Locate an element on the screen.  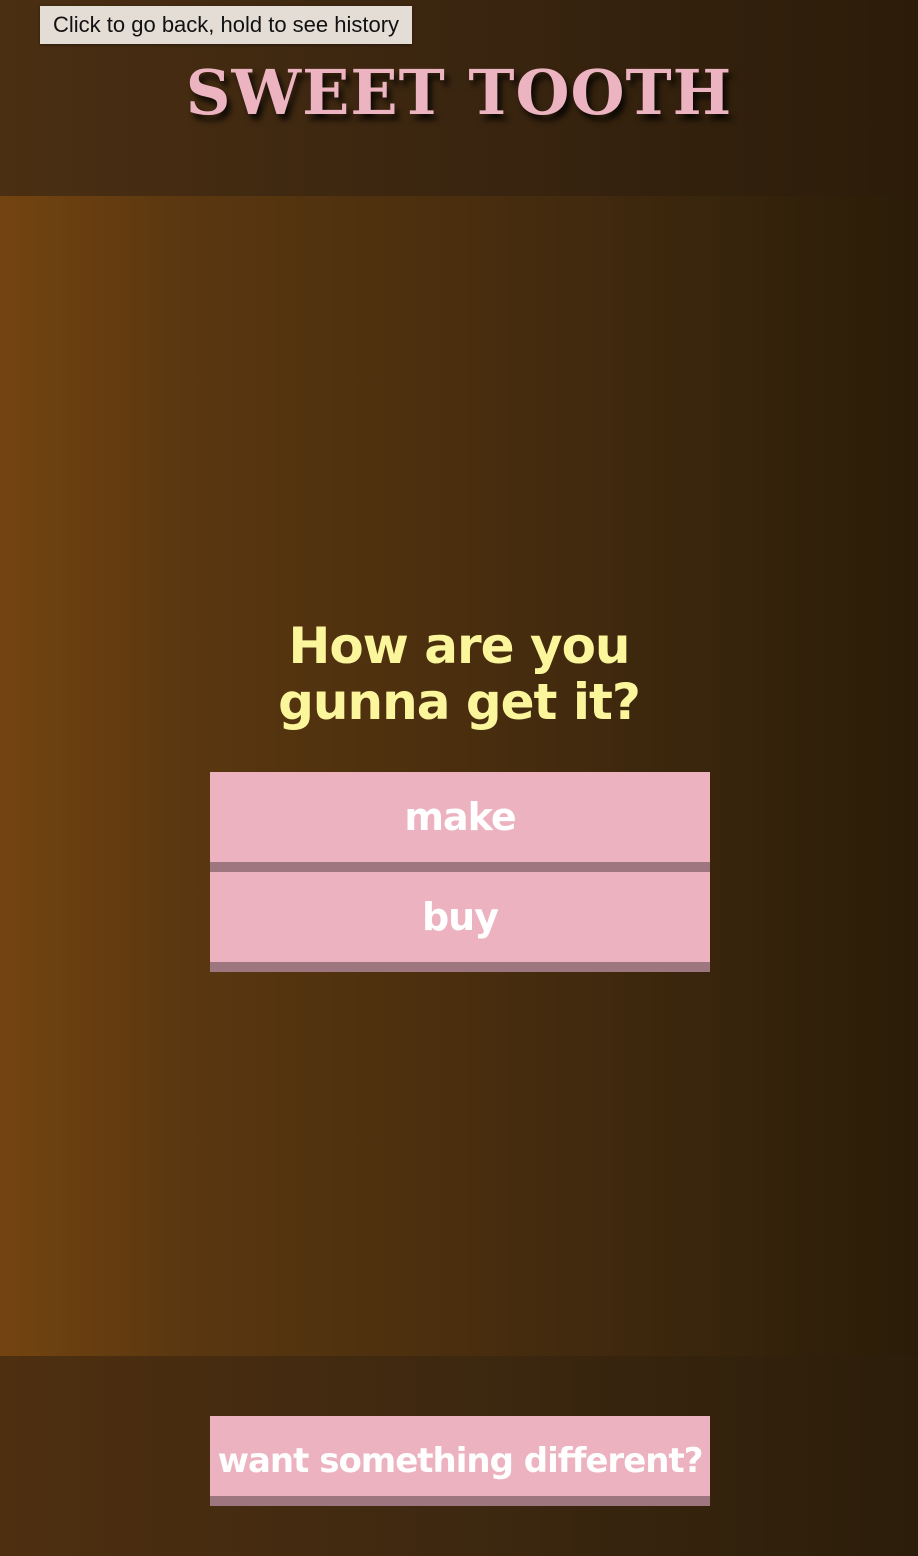
back-button-tooltip: Click to go back, hold to see history is located at coordinates (226, 25).